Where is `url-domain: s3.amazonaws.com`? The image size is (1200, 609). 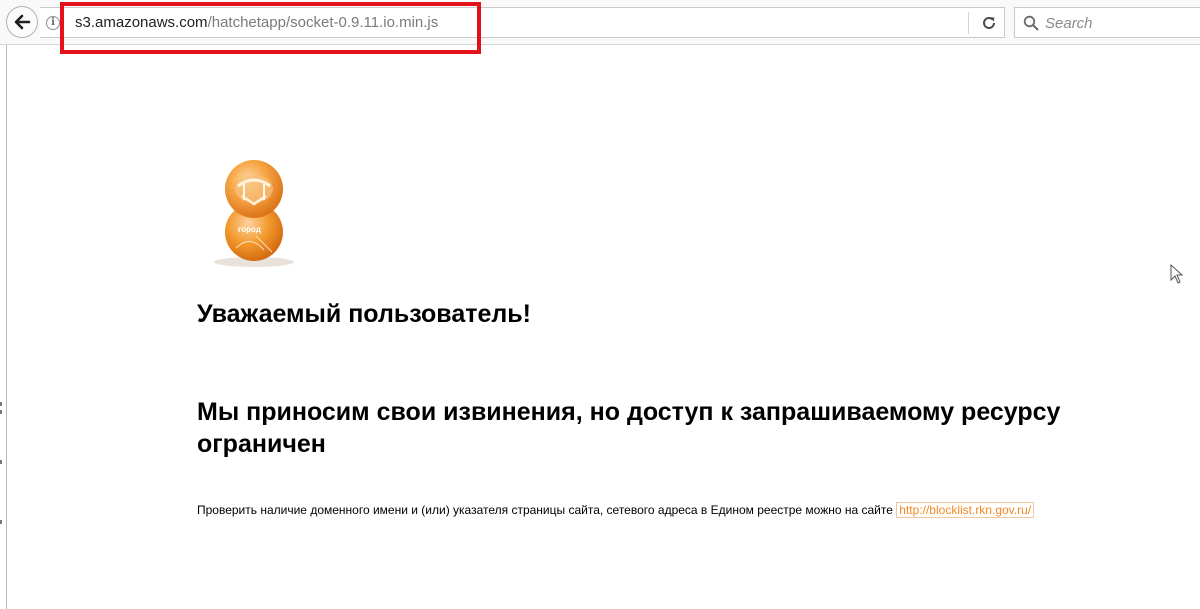 url-domain: s3.amazonaws.com is located at coordinates (141, 22).